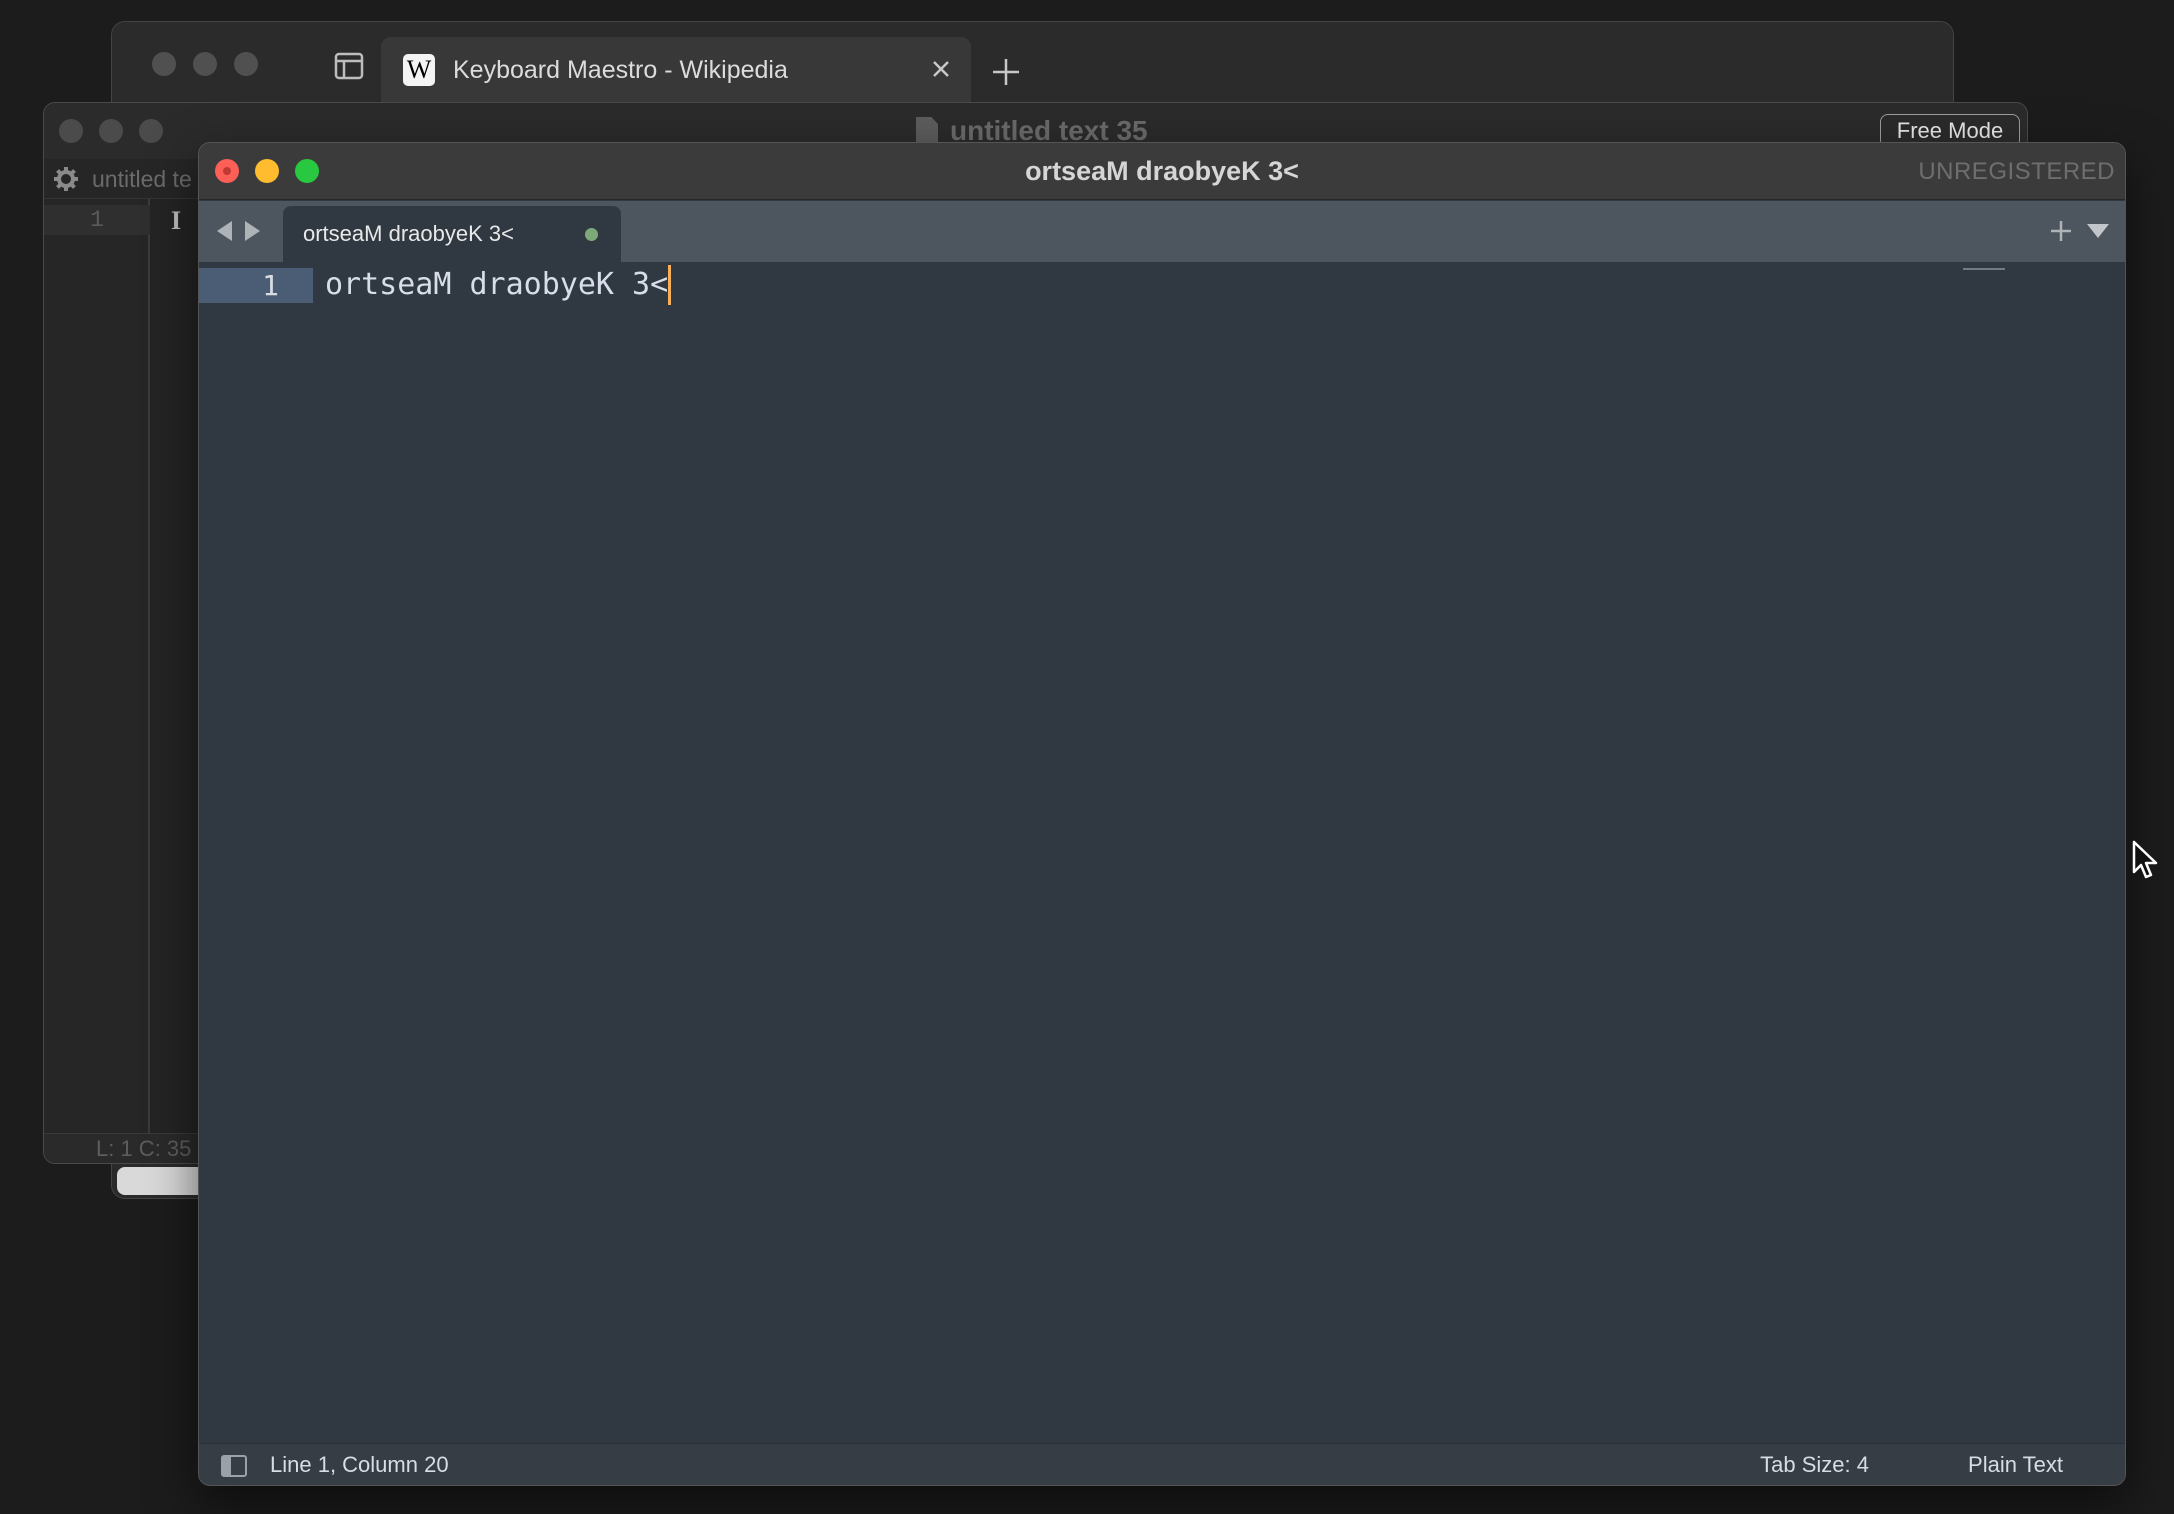 The height and width of the screenshot is (1514, 2174). I want to click on minimap, so click(1984, 269).